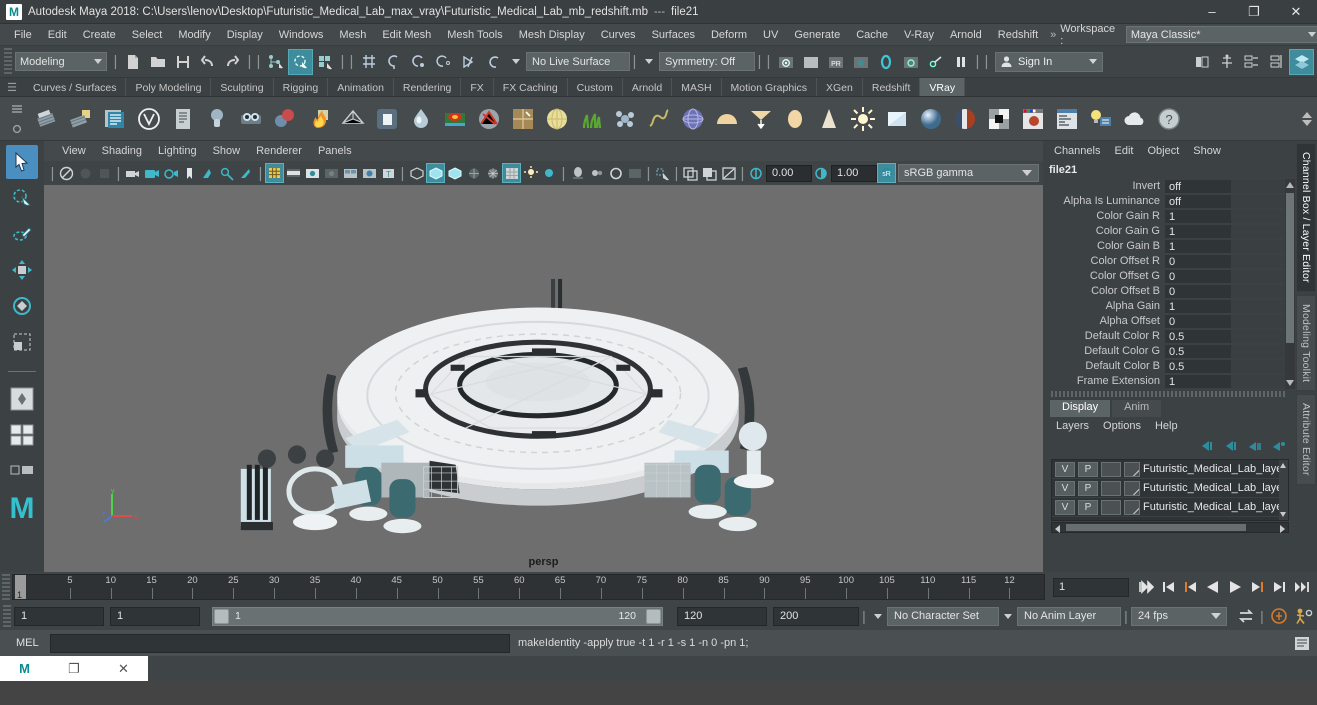  Describe the element at coordinates (23, 35) in the screenshot. I see `menu-item-file: File` at that location.